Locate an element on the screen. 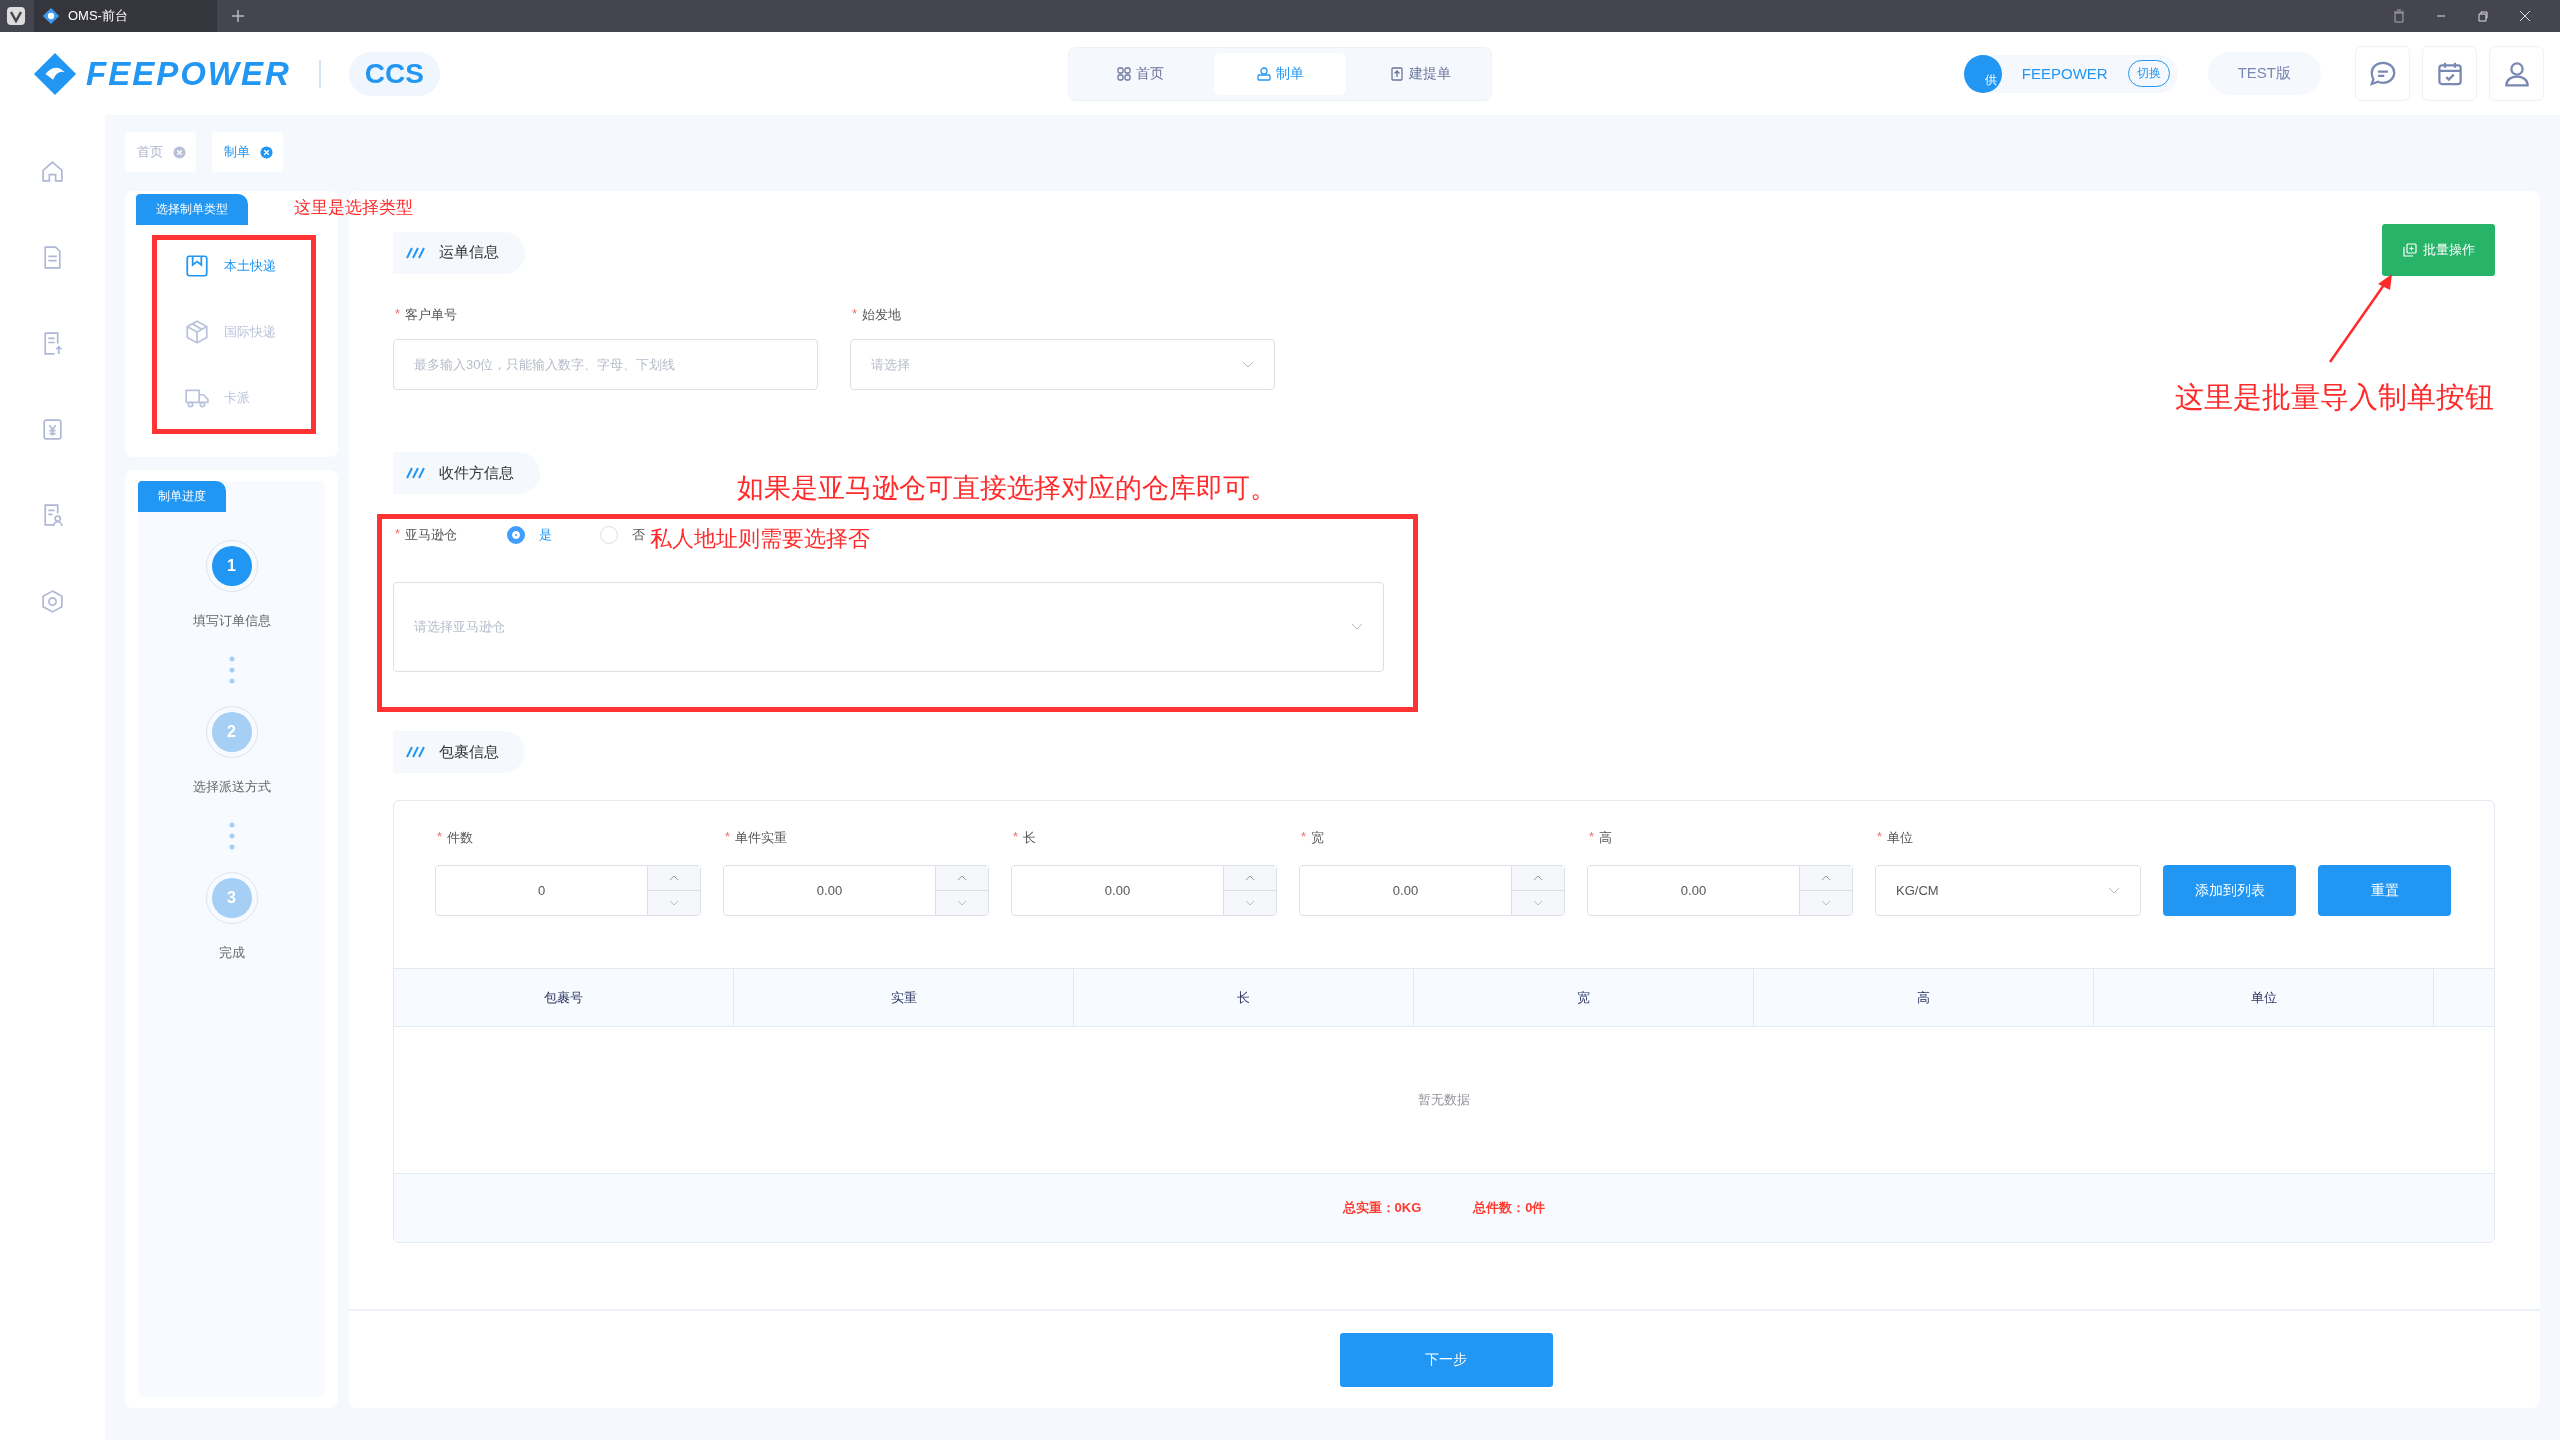  section-title: 收件方信息 is located at coordinates (476, 473).